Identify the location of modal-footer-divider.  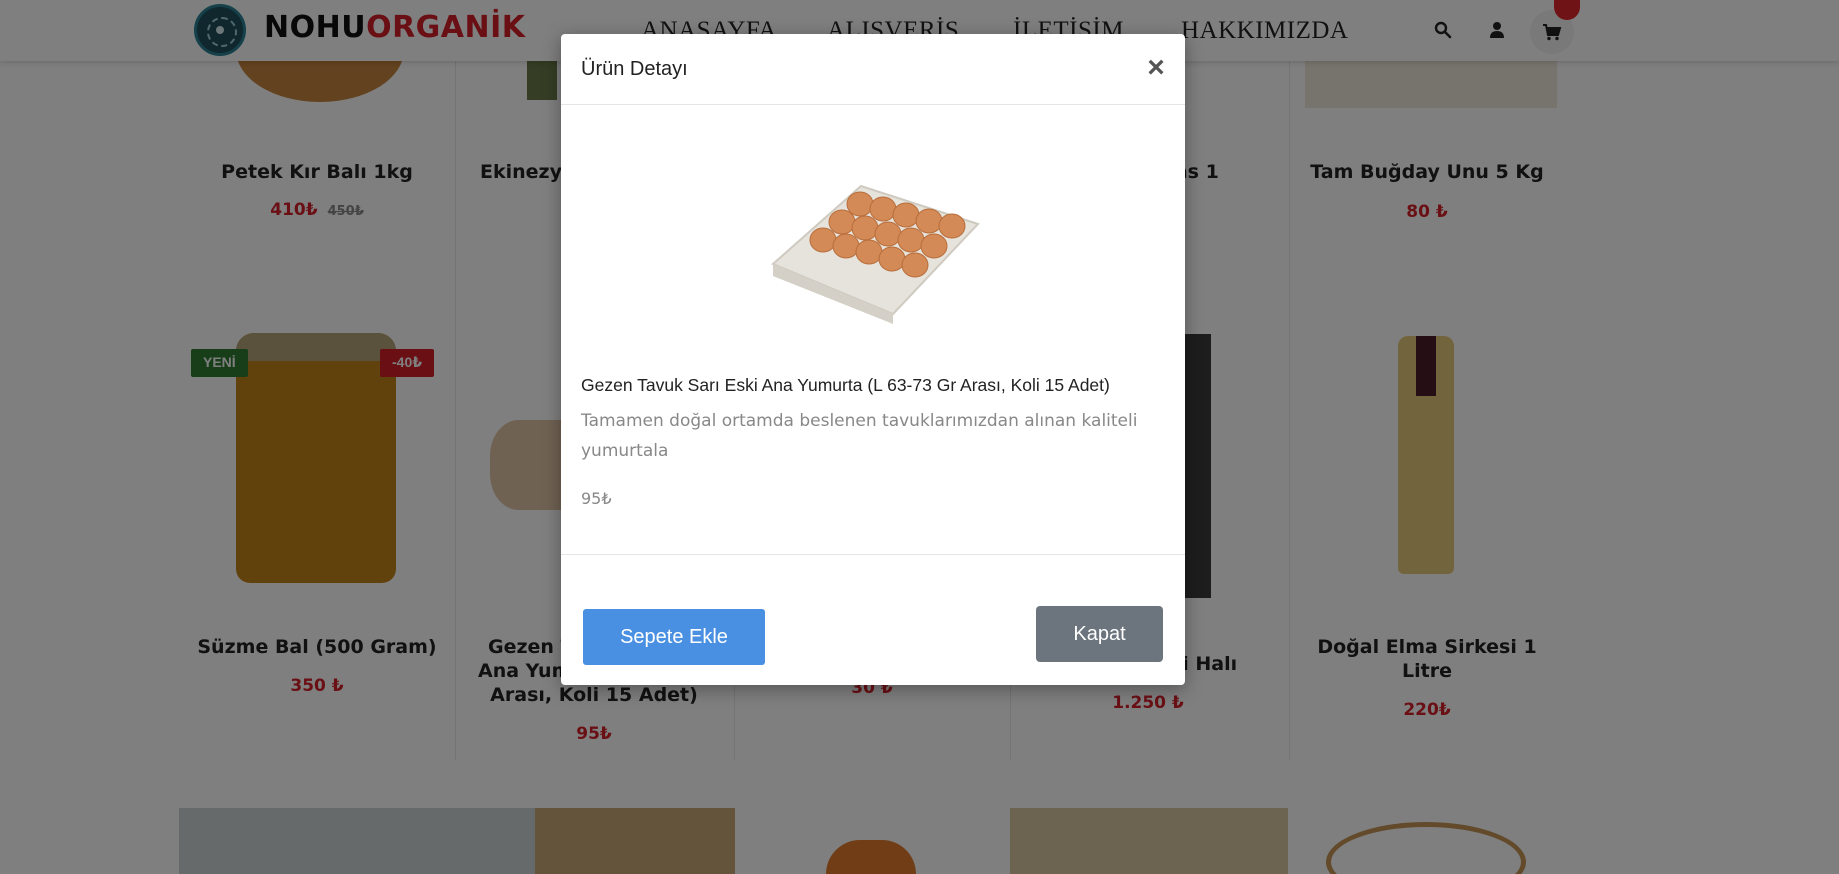
(873, 554).